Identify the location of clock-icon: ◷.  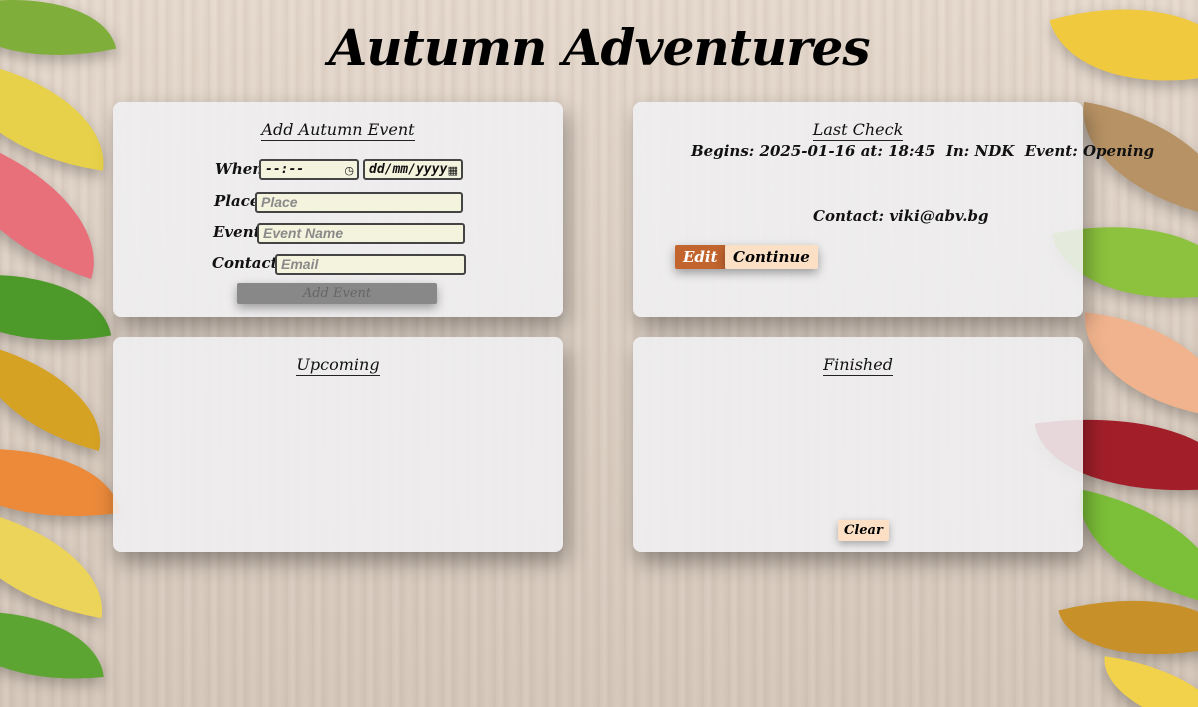
(349, 170).